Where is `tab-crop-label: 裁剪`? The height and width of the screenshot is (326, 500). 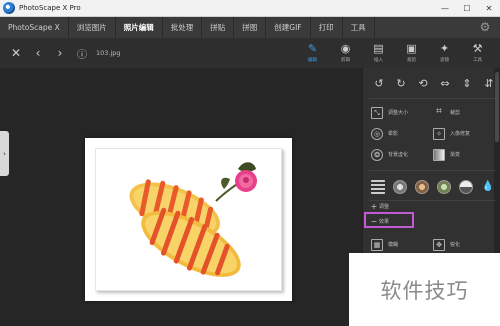
tab-crop-label: 裁剪 is located at coordinates (411, 60).